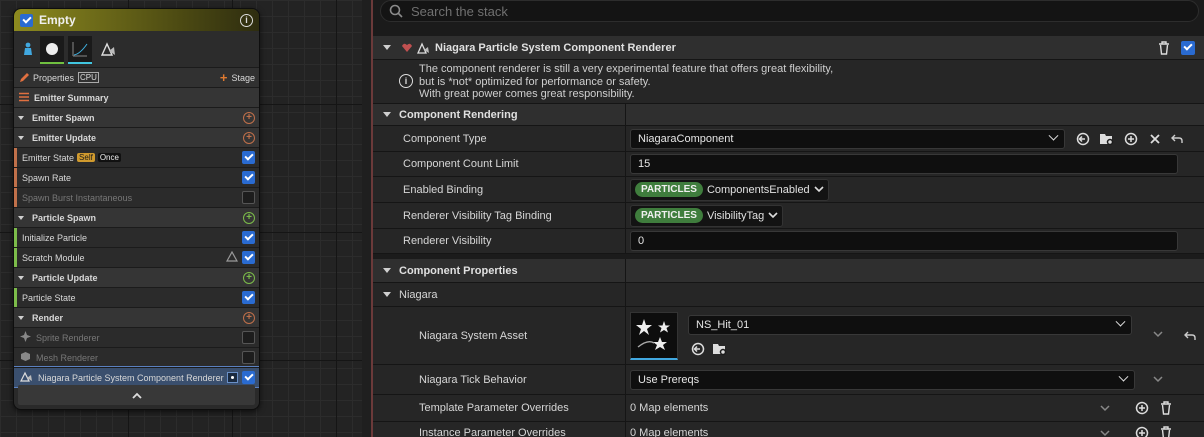 This screenshot has height=437, width=1204. What do you see at coordinates (136, 157) in the screenshot?
I see `stack-module-row: Emitter State Self Once` at bounding box center [136, 157].